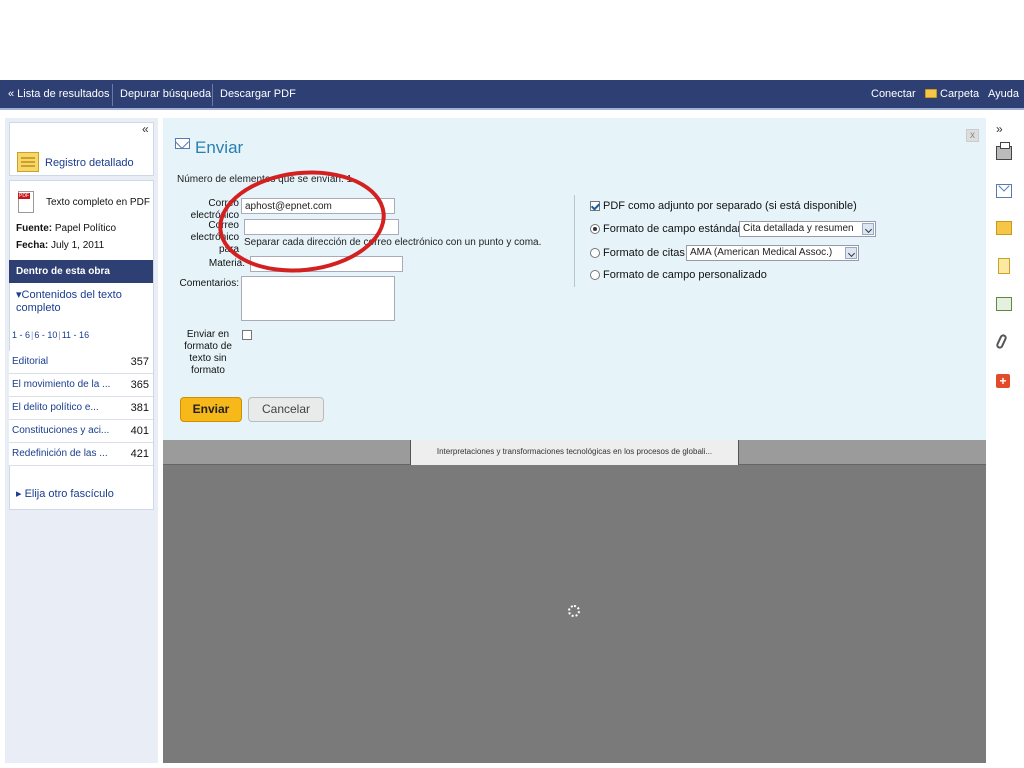 The width and height of the screenshot is (1024, 768). I want to click on comments-label: Comentarios:, so click(209, 283).